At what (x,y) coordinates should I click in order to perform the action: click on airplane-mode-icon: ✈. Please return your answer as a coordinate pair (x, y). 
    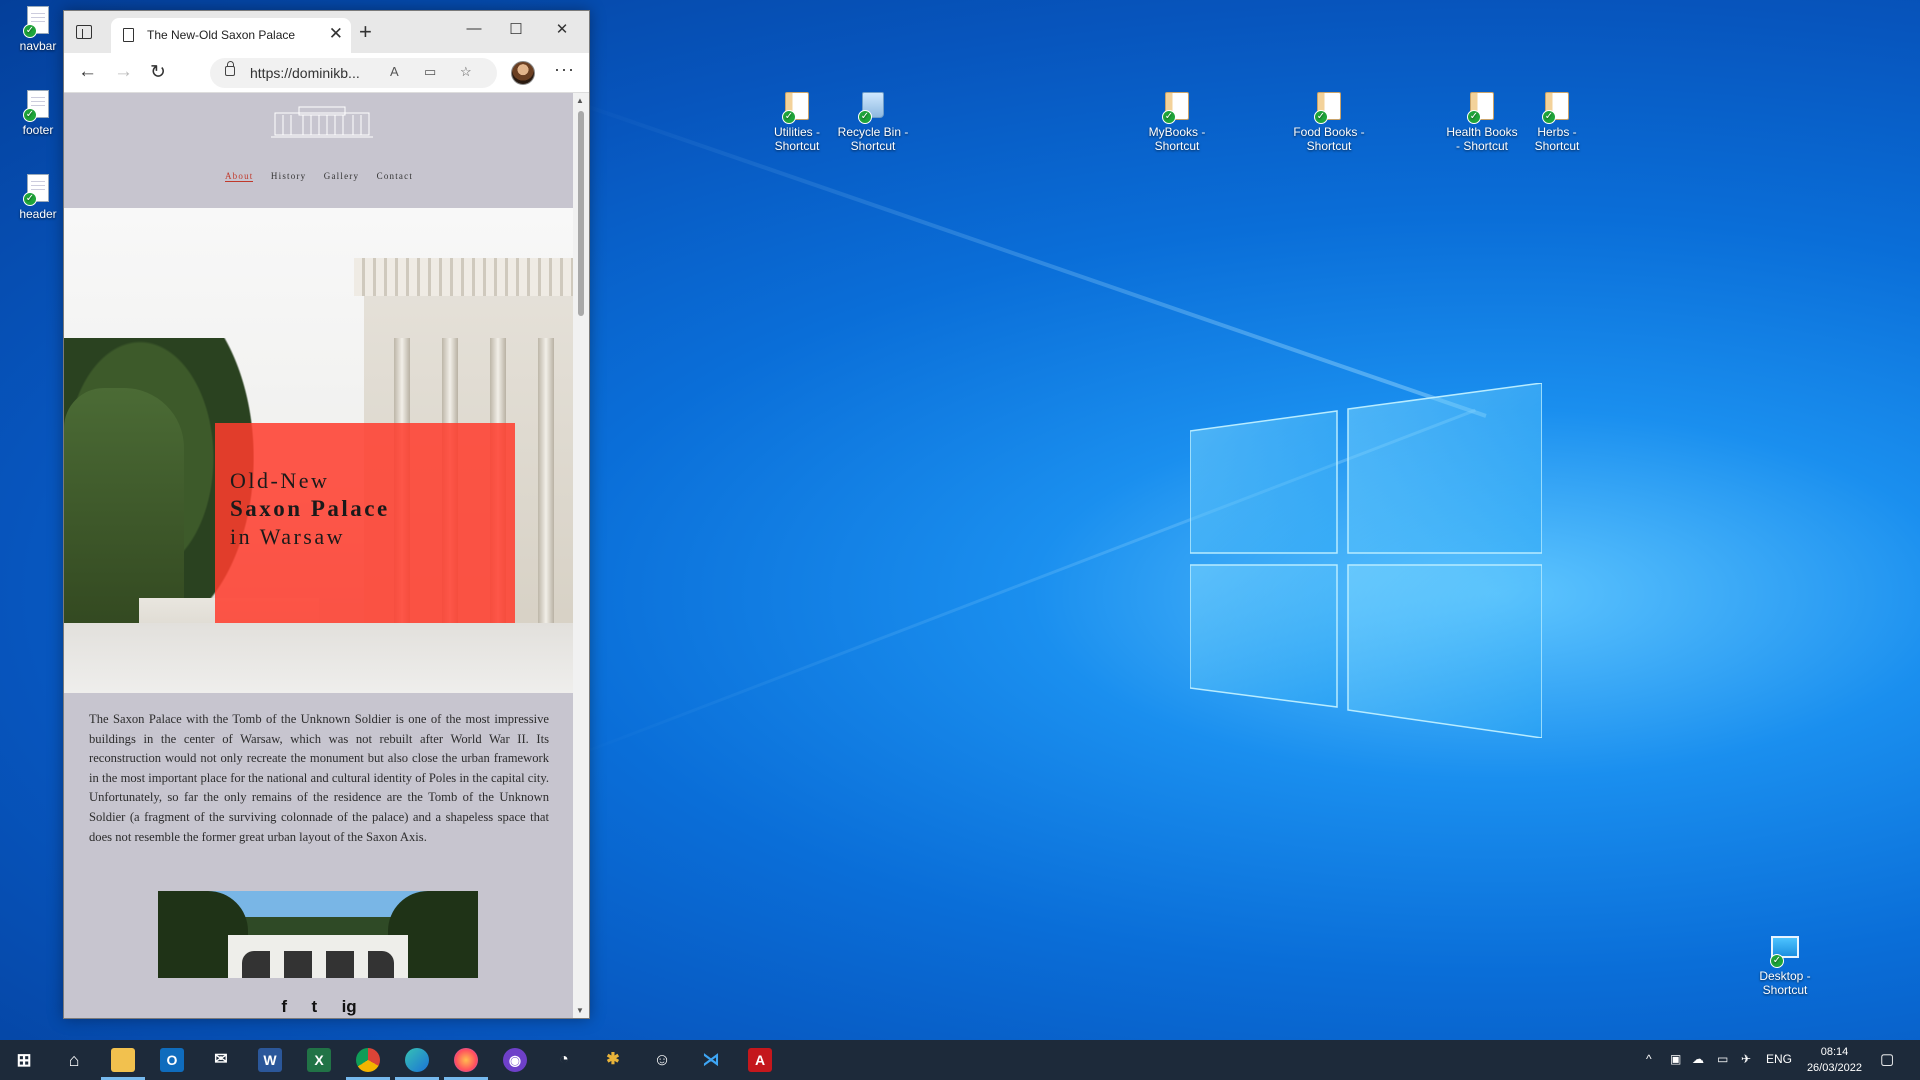
    Looking at the image, I should click on (1746, 1059).